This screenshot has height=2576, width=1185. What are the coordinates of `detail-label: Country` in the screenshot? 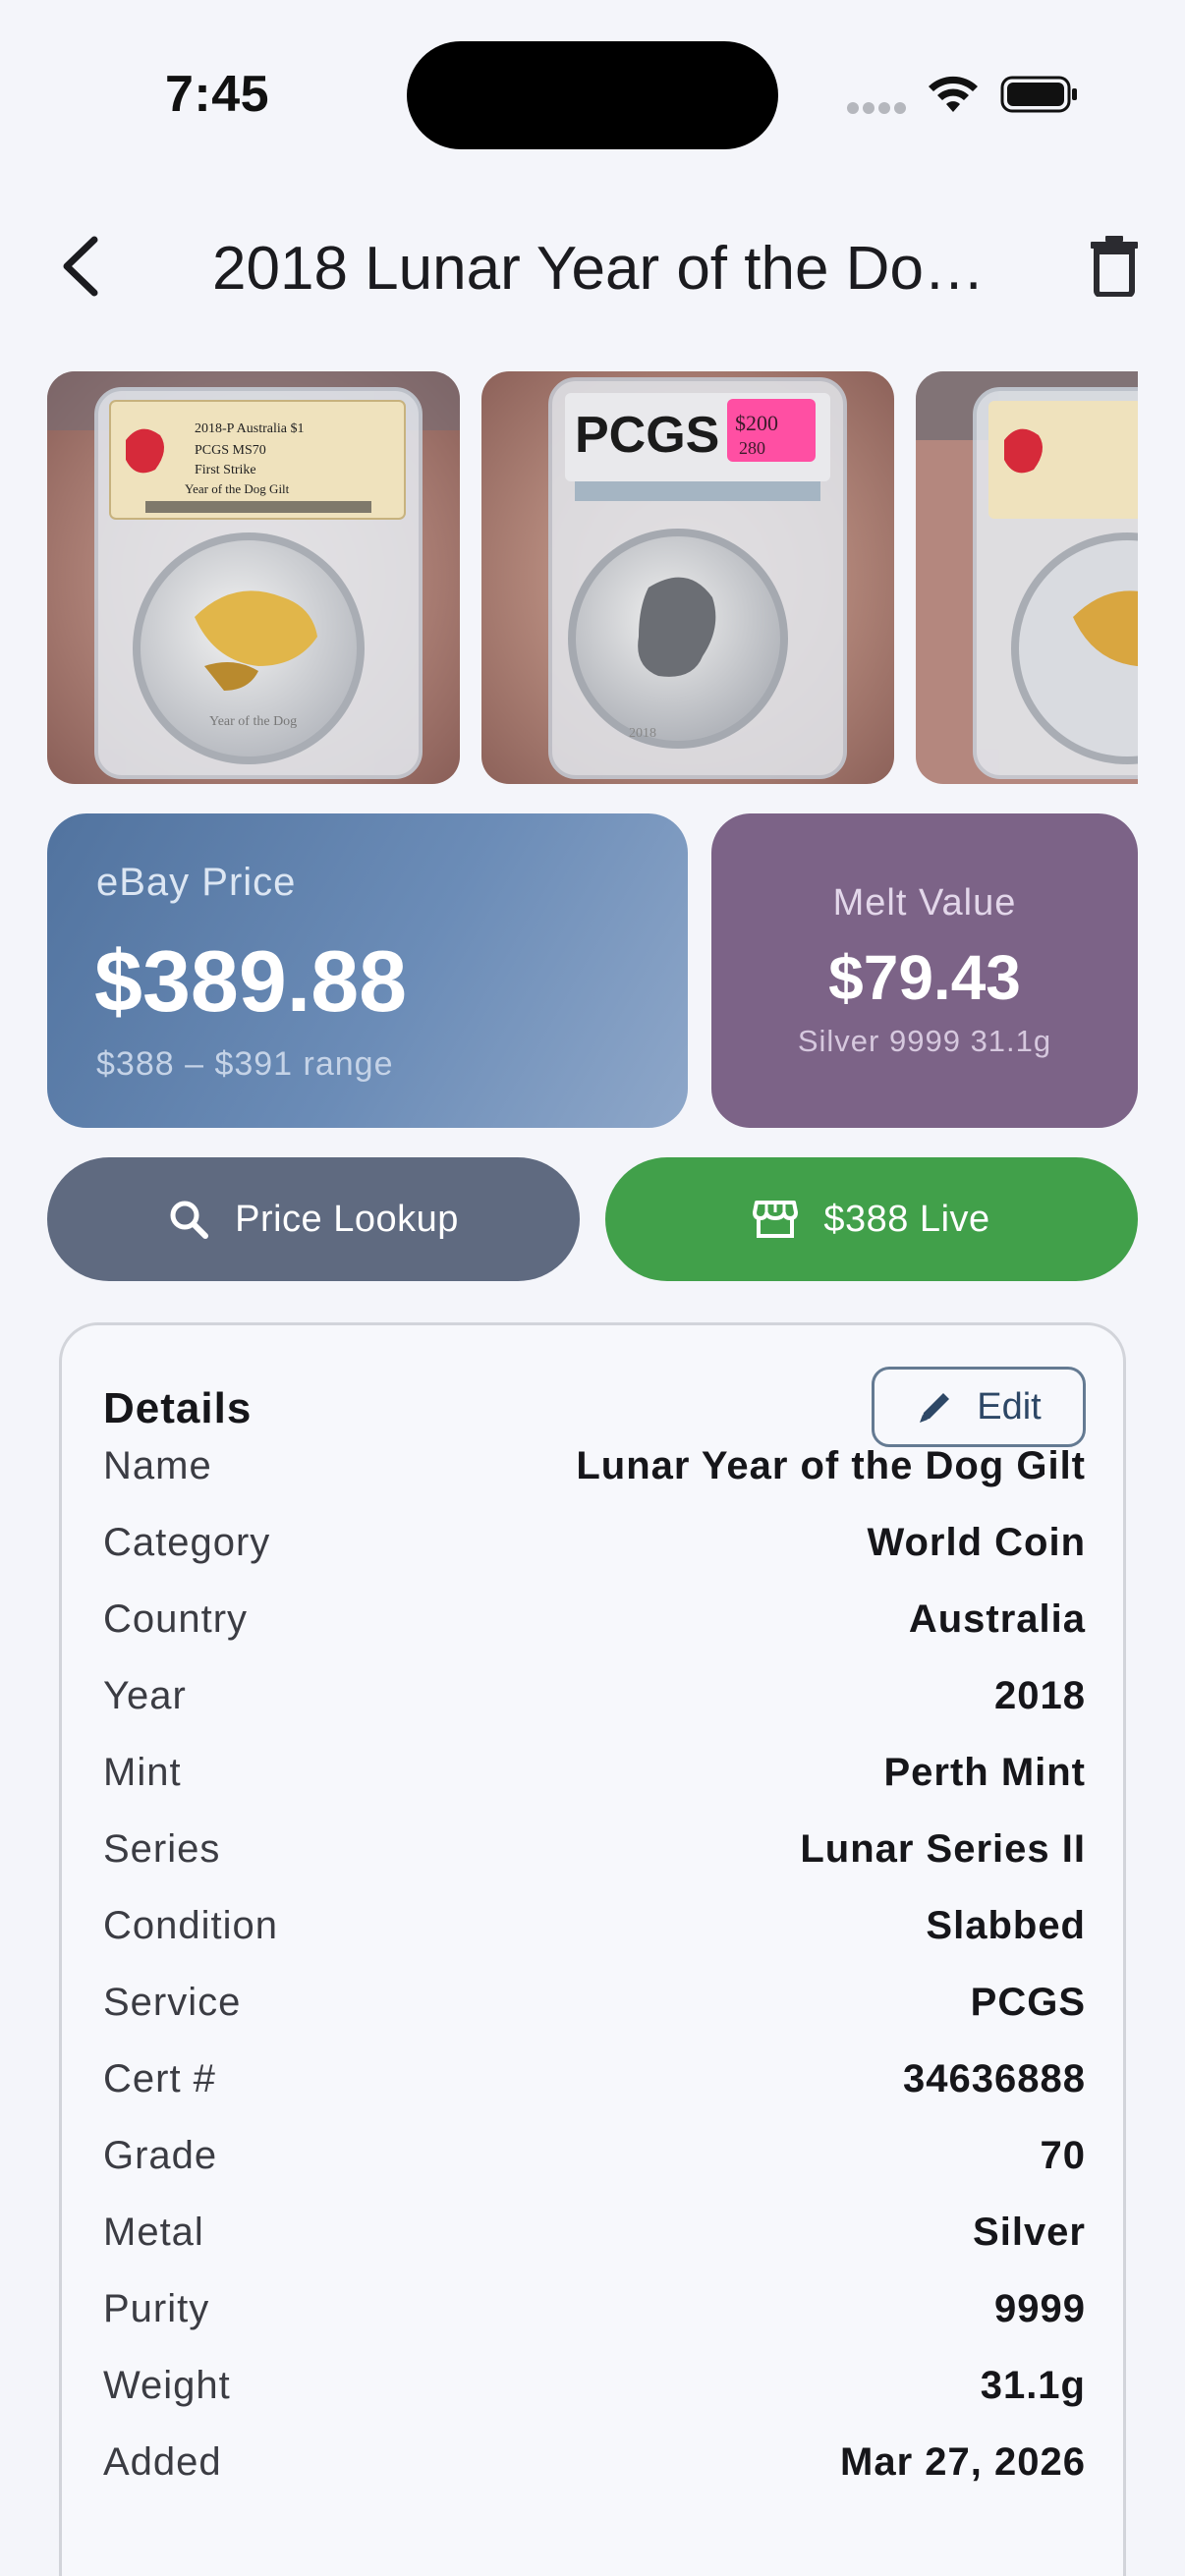 It's located at (176, 1618).